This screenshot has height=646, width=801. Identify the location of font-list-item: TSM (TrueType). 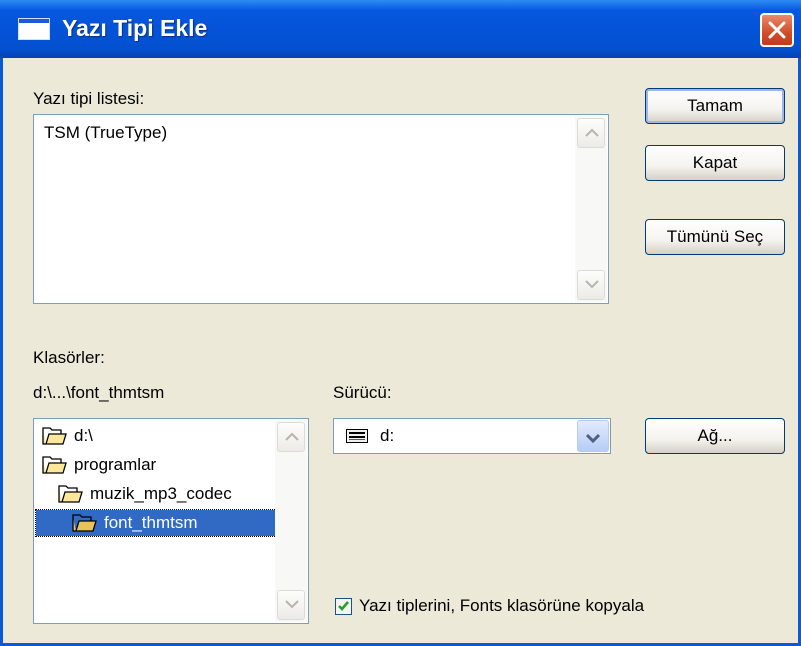
(105, 134).